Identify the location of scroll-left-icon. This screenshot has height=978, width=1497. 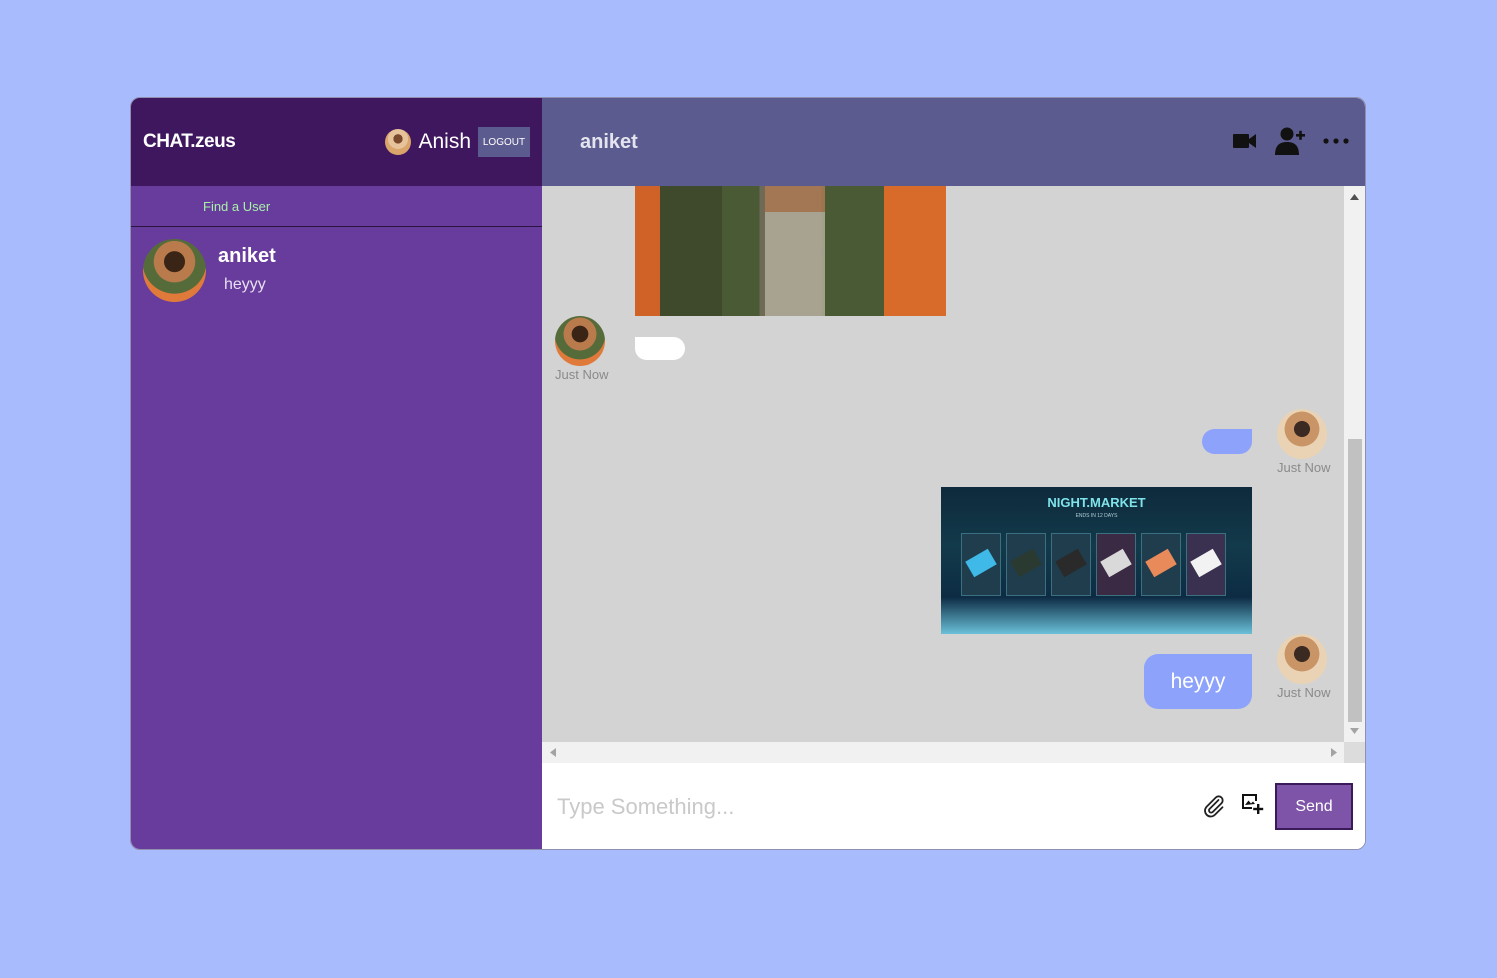
(553, 752).